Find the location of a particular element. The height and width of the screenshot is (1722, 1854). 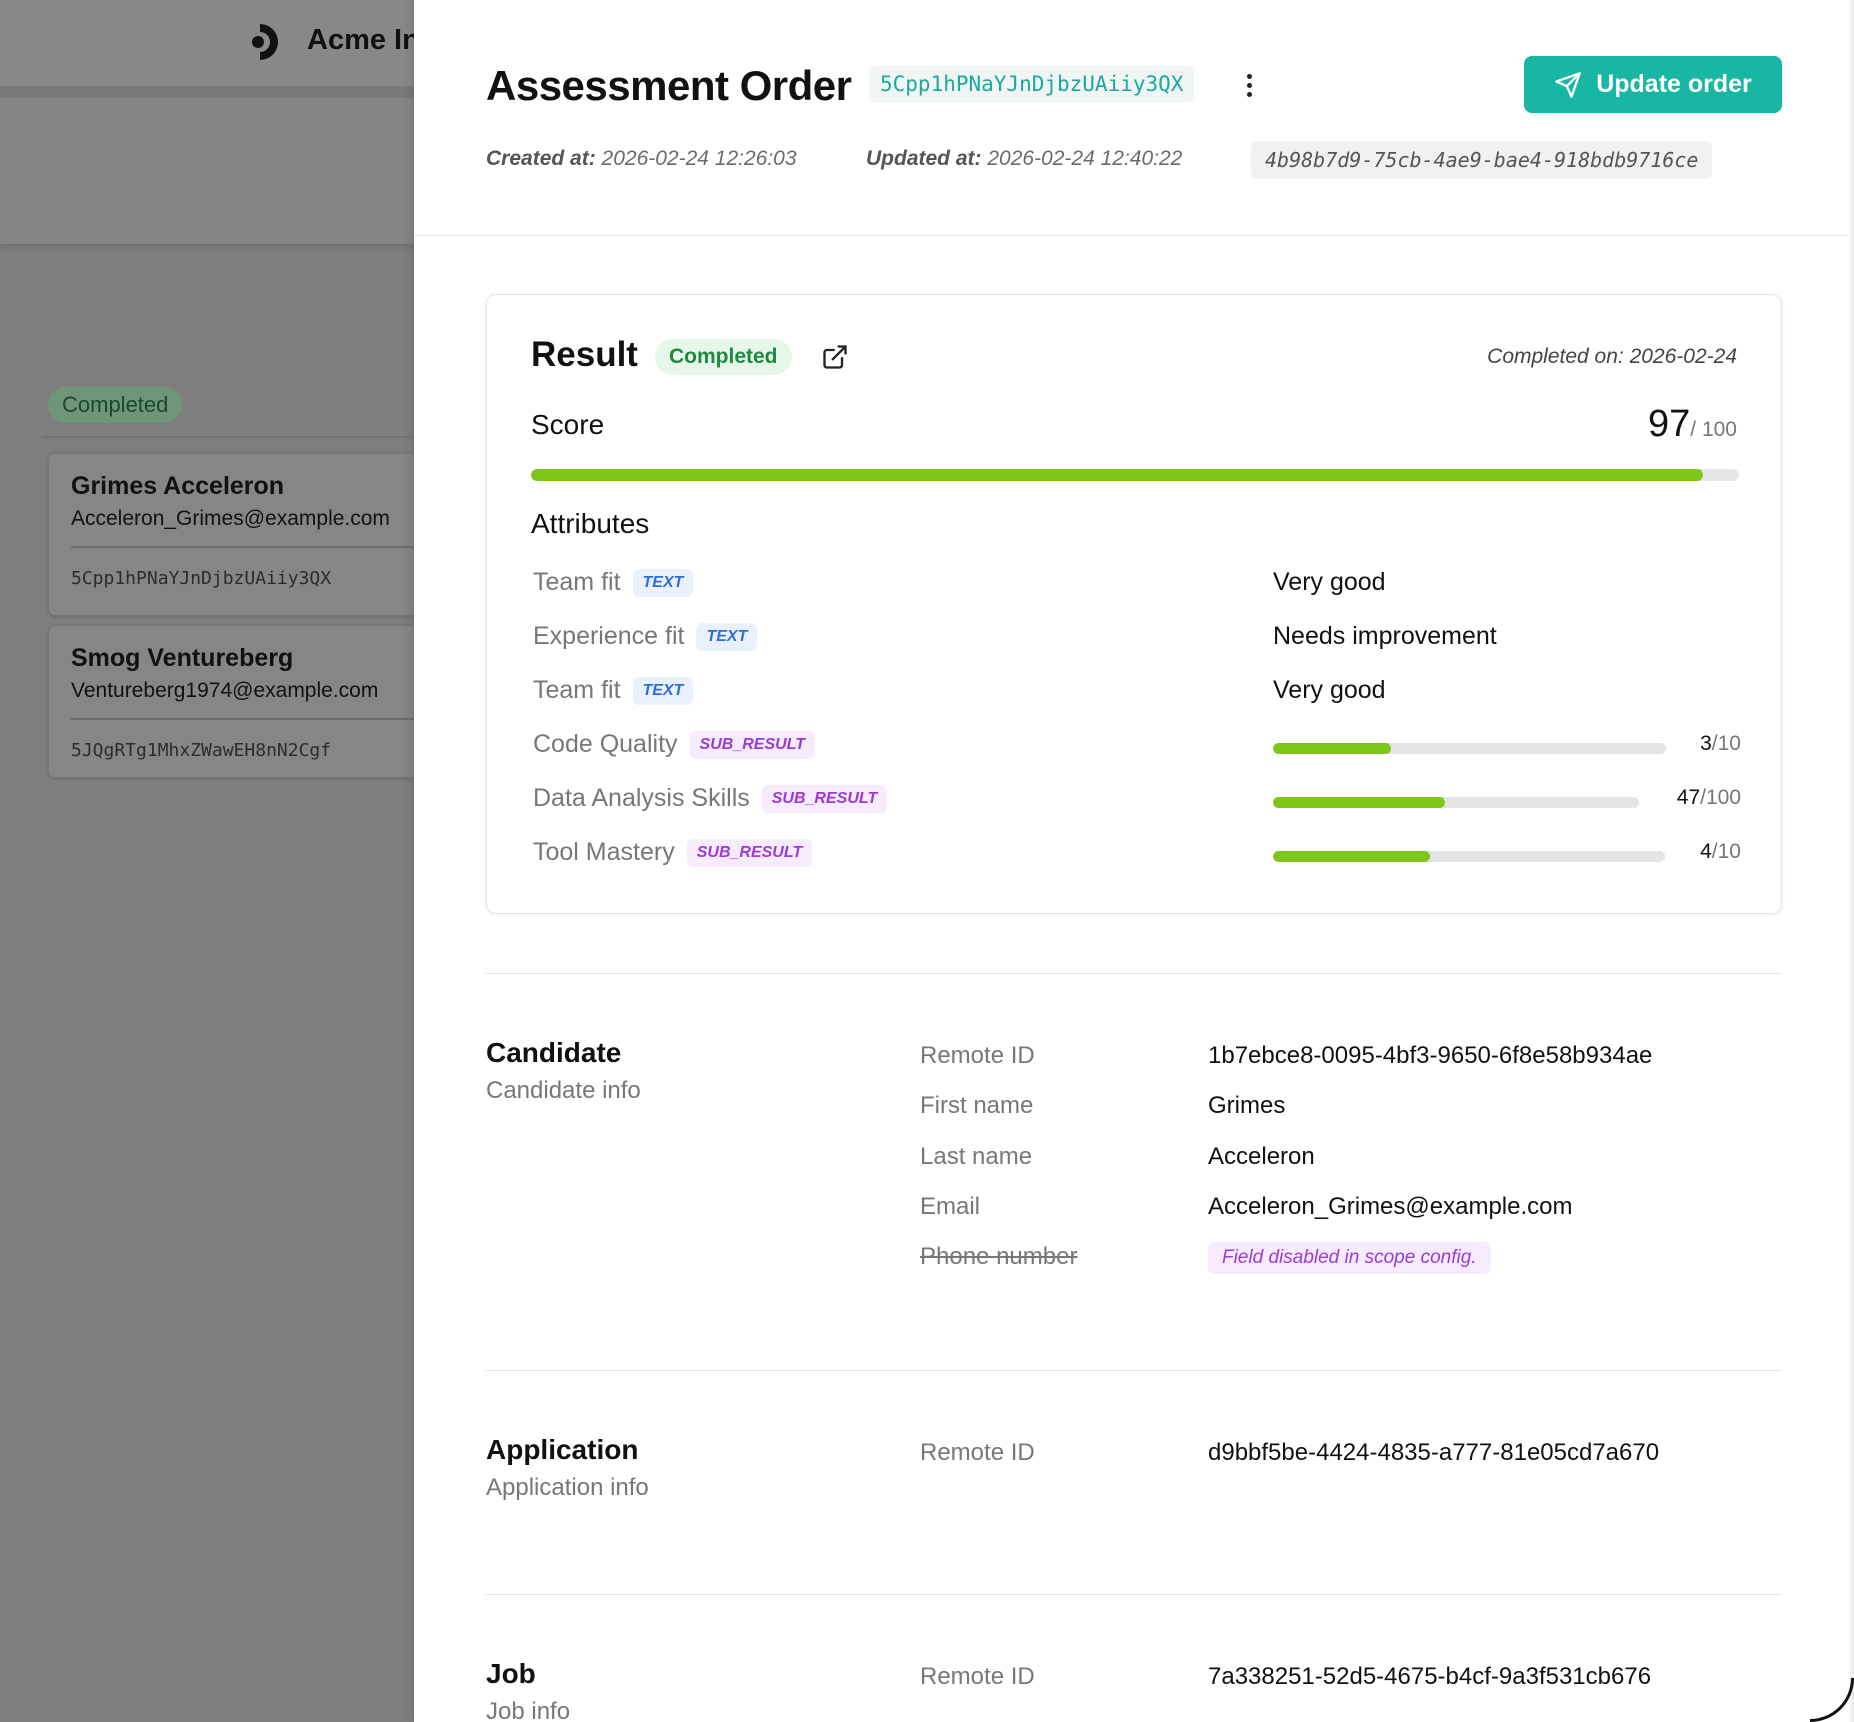

score-progress-fill is located at coordinates (1117, 475).